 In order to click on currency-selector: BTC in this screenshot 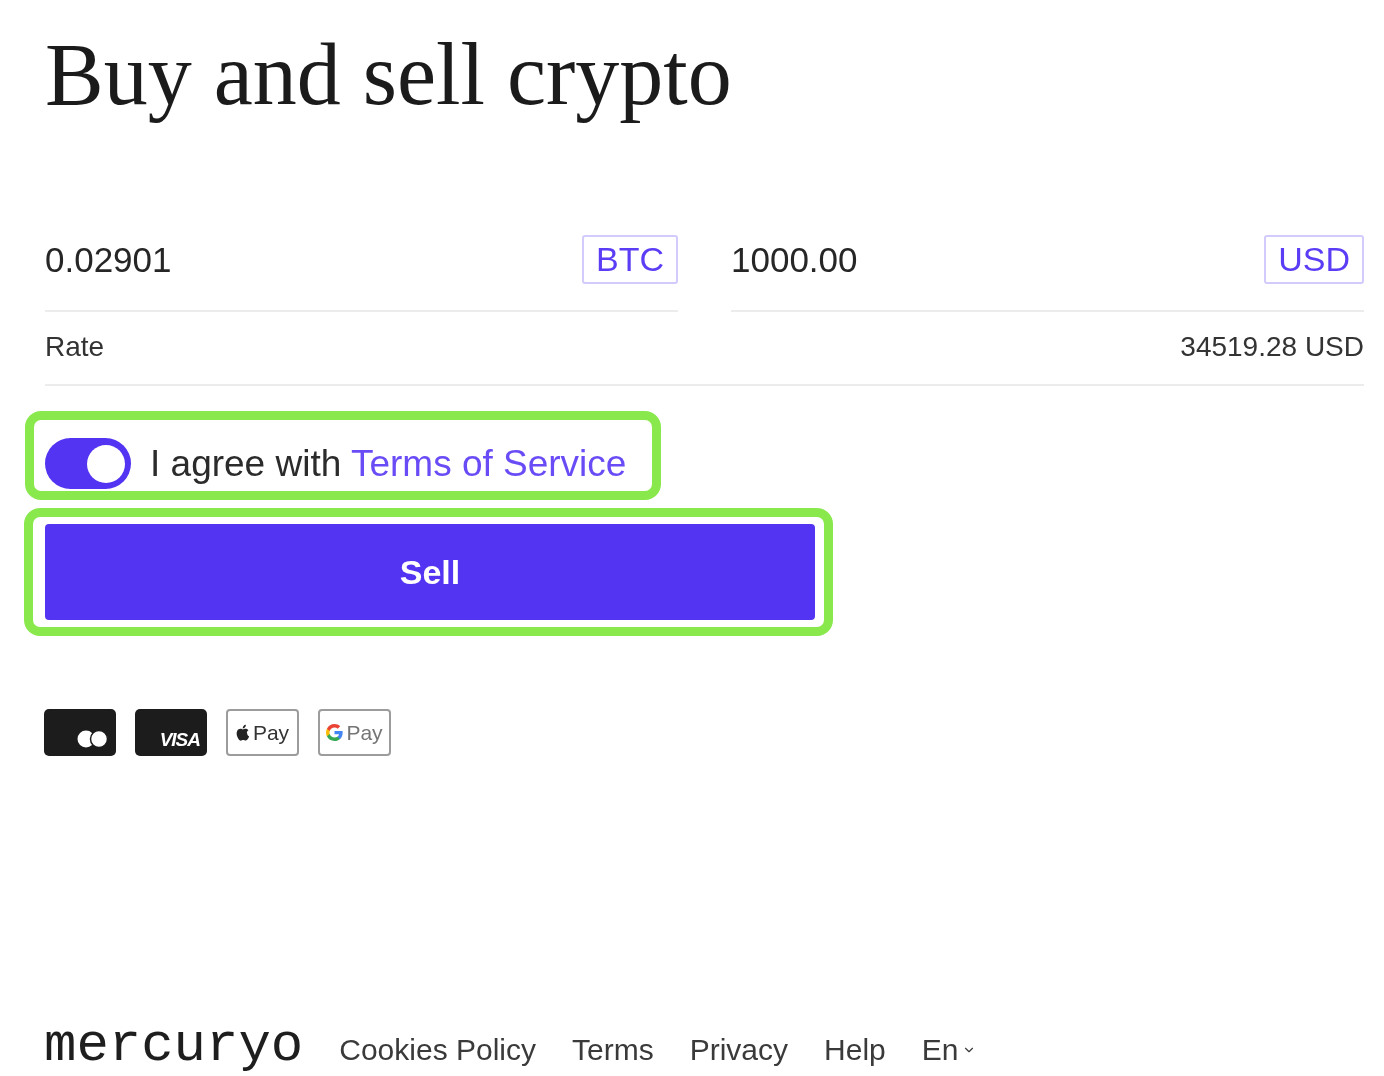, I will do `click(630, 259)`.